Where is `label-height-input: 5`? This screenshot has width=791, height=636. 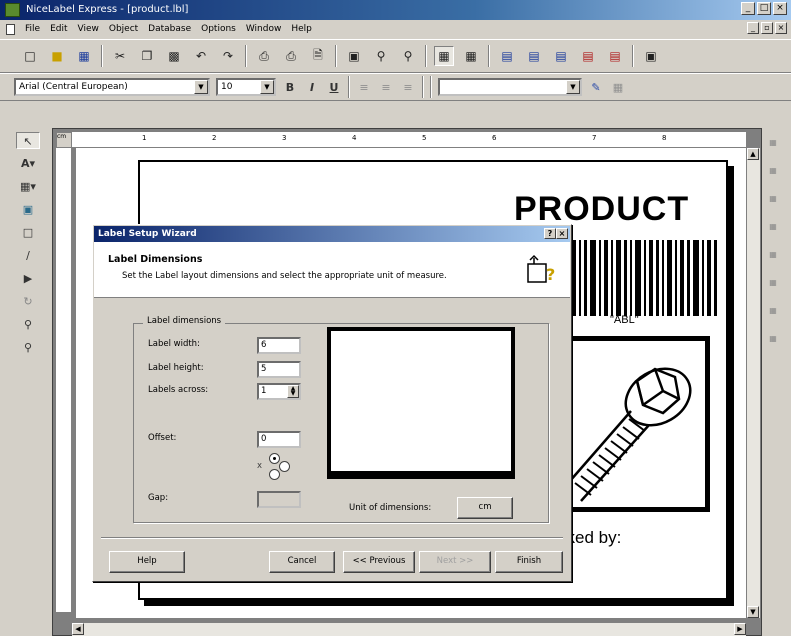
label-height-input: 5 is located at coordinates (279, 369).